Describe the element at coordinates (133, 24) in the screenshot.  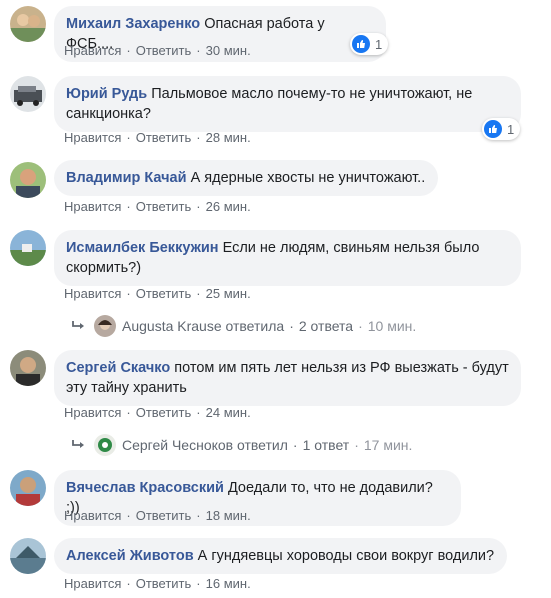
I see `comment-author: Михаил Захаренко` at that location.